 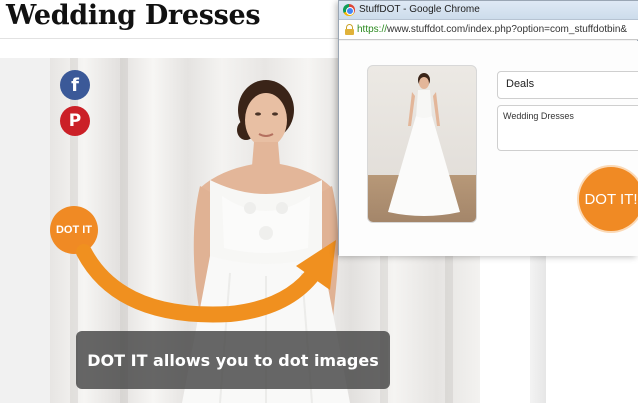 What do you see at coordinates (233, 360) in the screenshot?
I see `tutorial-caption: DOT IT allows you to dot images` at bounding box center [233, 360].